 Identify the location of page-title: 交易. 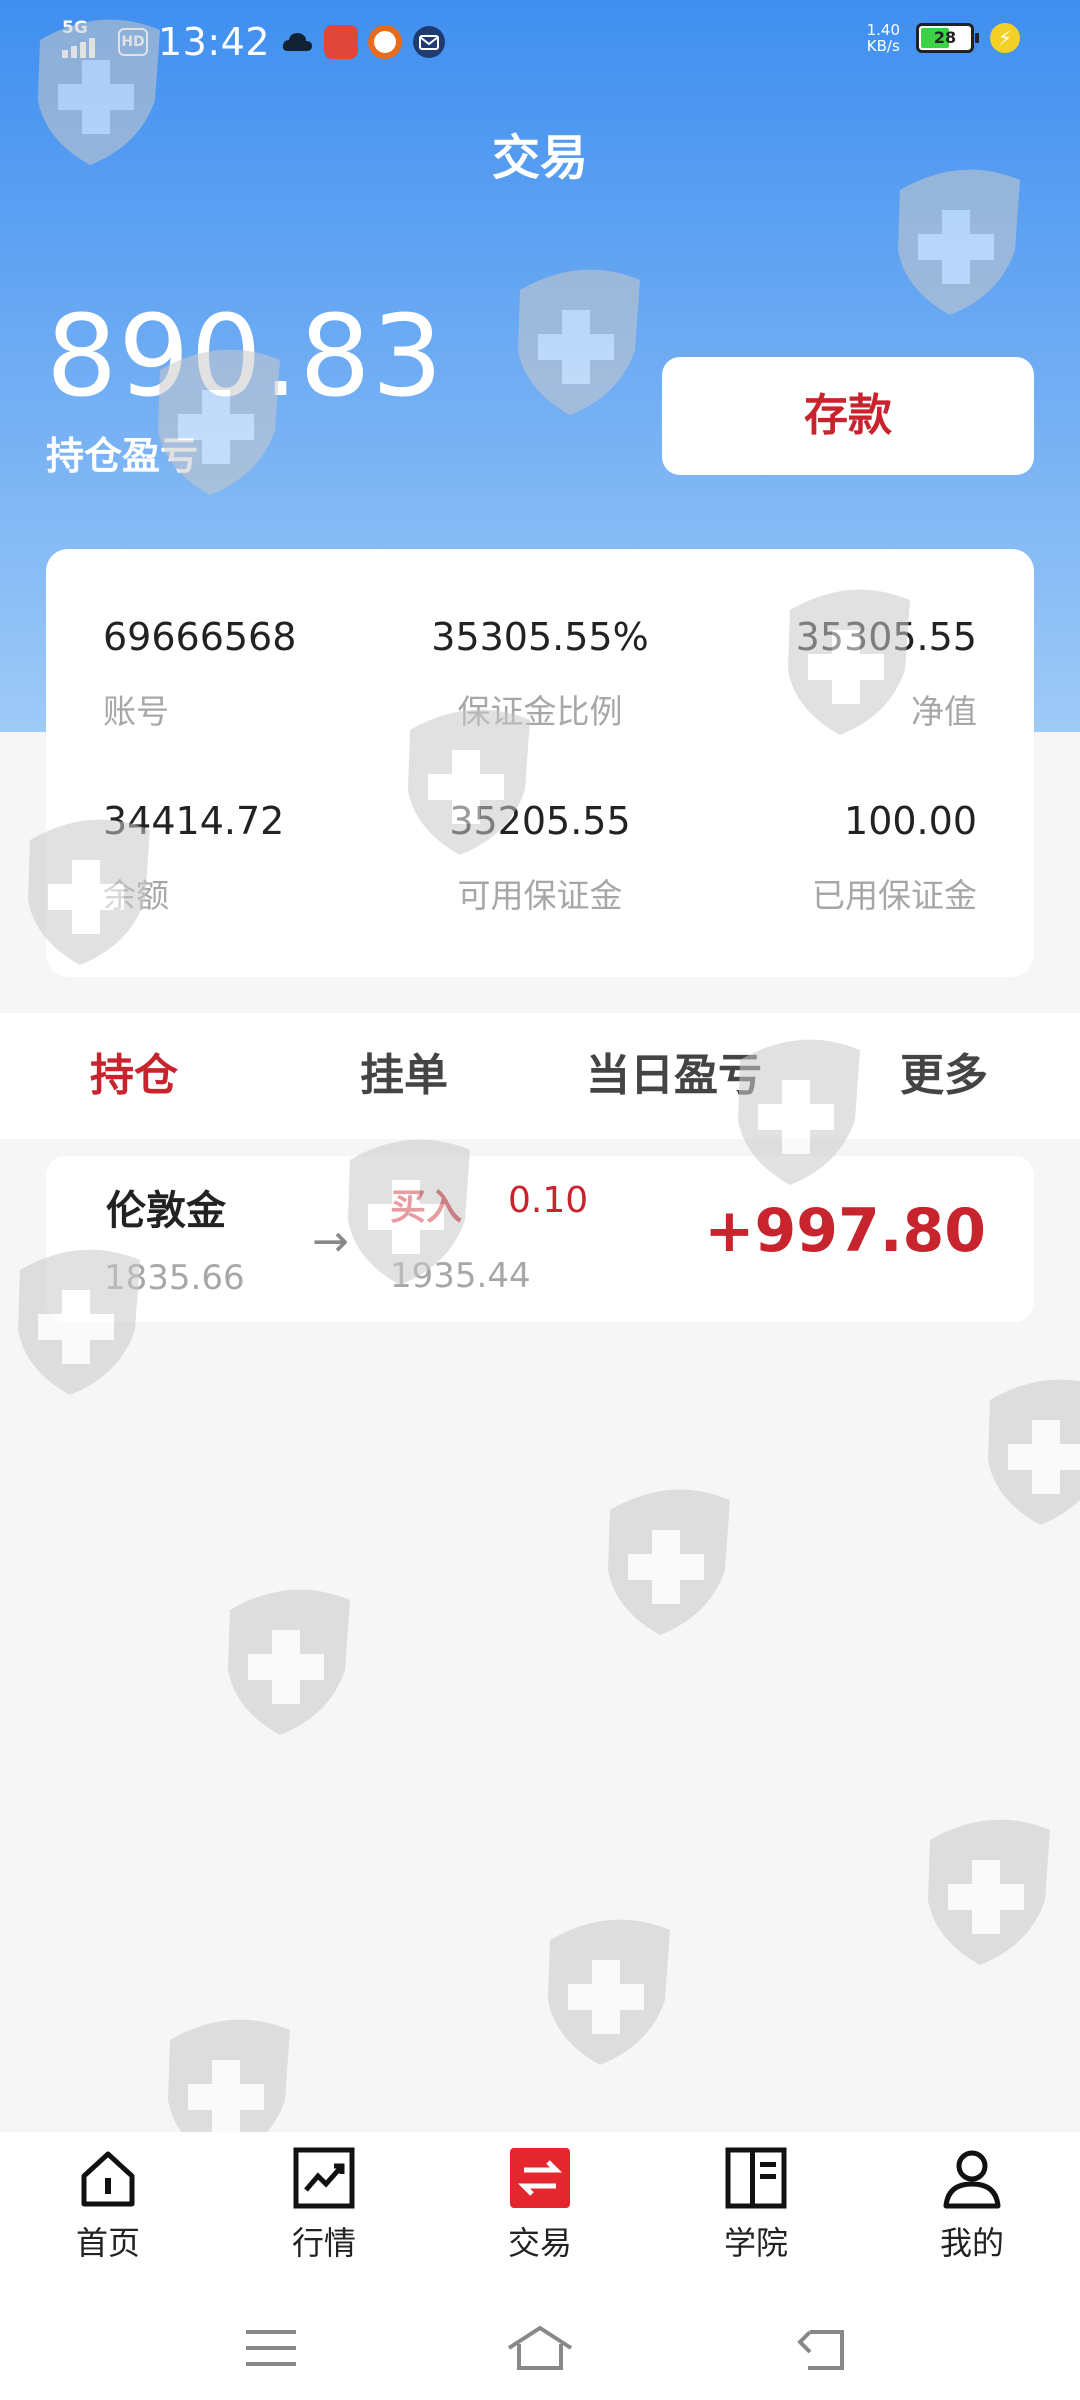
(539, 158).